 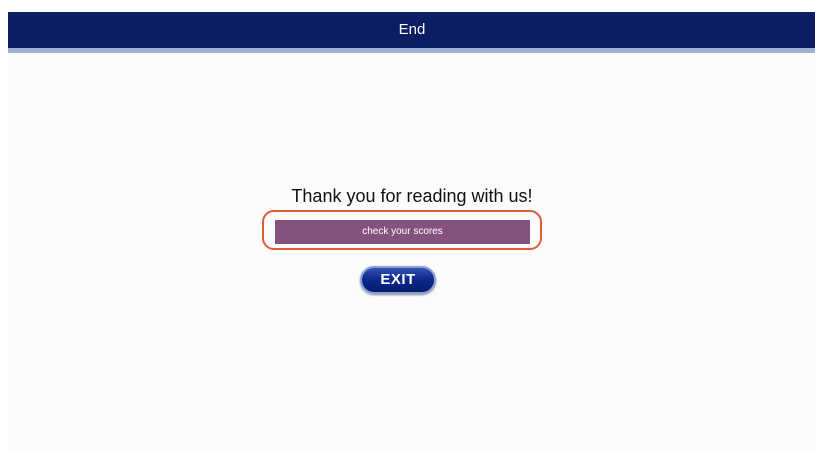 I want to click on thank-you-heading: Thank you for reading with us!, so click(x=412, y=196).